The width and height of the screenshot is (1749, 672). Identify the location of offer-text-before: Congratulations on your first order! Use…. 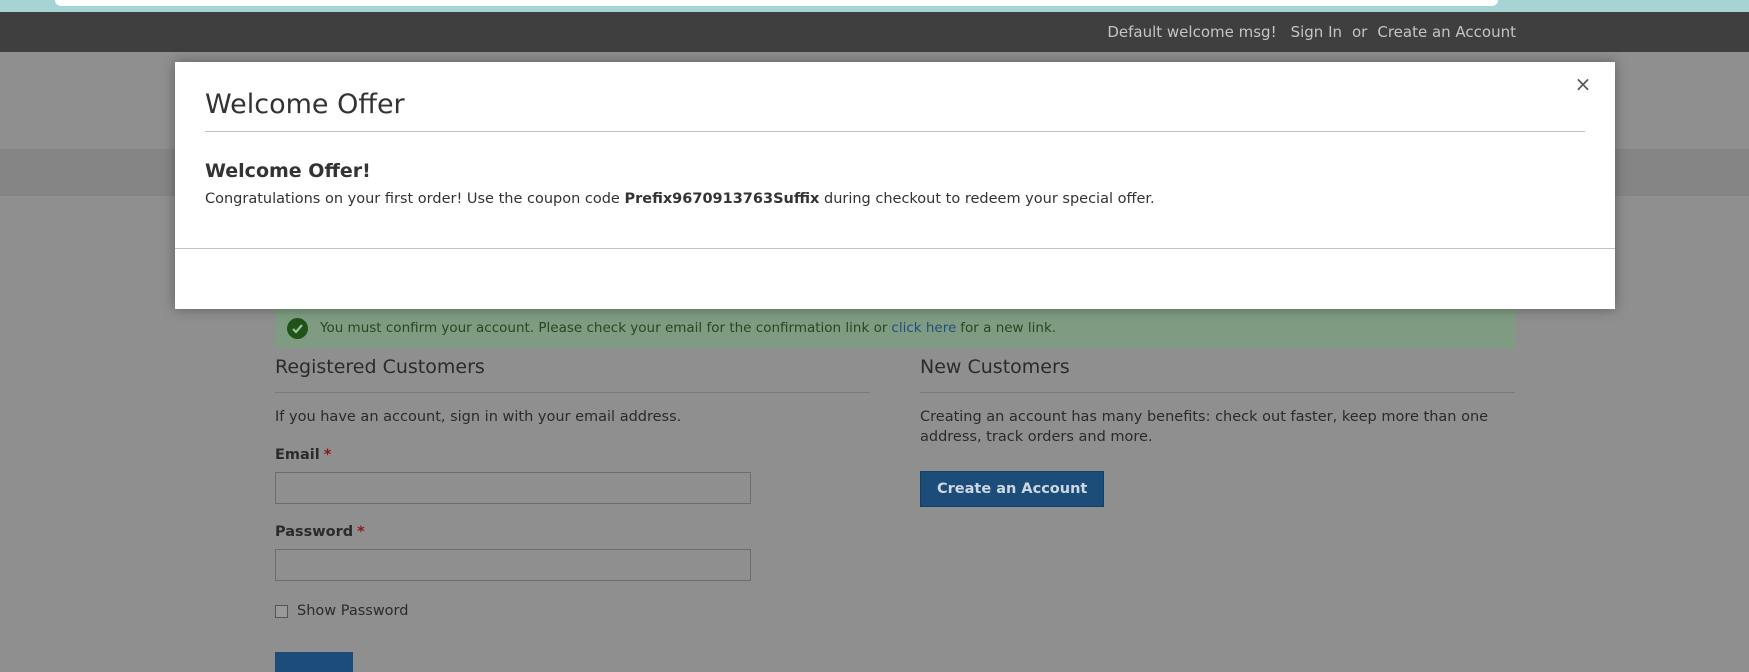
(412, 199).